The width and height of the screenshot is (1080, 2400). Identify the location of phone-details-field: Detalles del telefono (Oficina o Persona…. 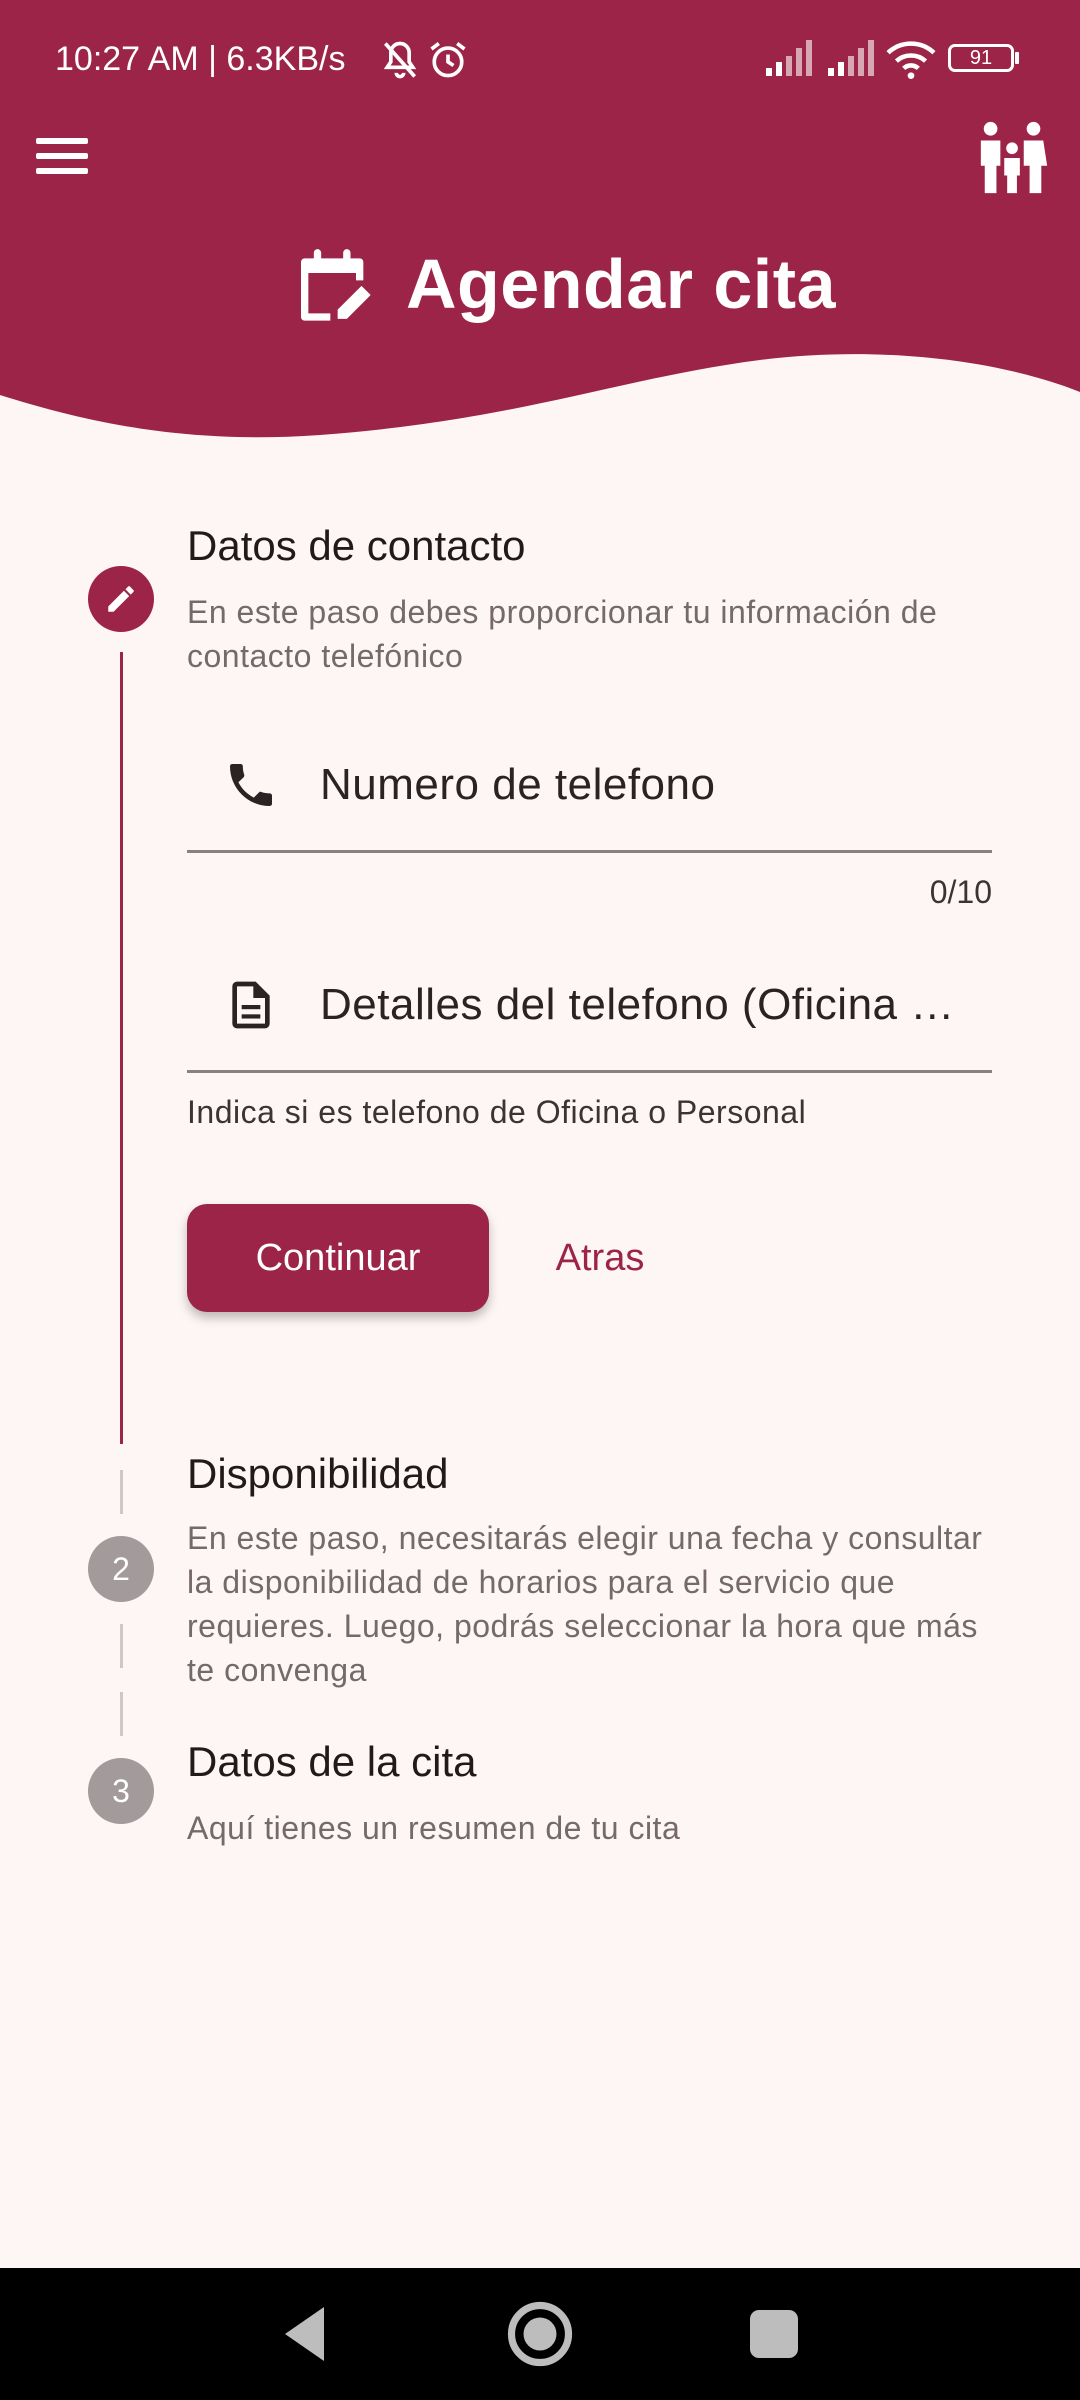
(589, 1006).